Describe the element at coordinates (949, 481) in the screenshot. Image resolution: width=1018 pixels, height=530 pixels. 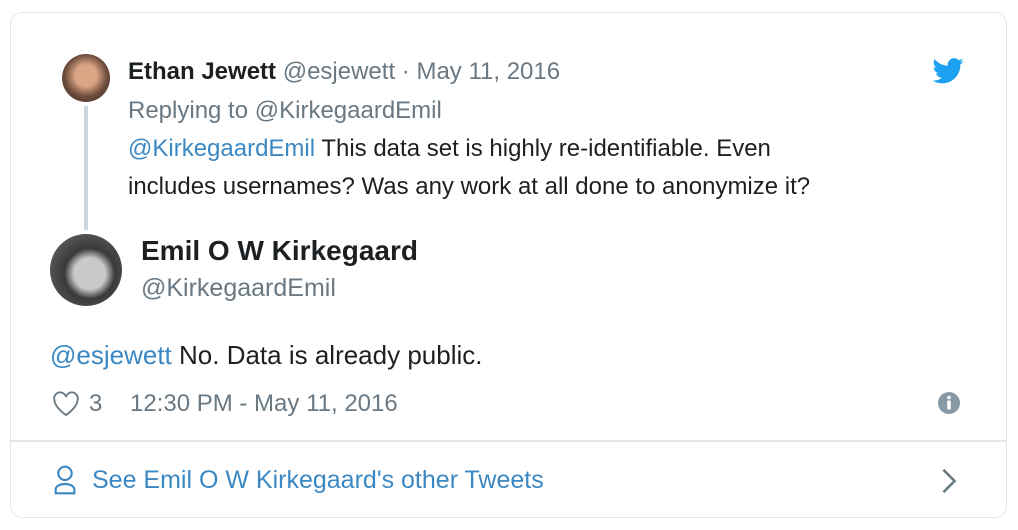
I see `chevron-right-icon` at that location.